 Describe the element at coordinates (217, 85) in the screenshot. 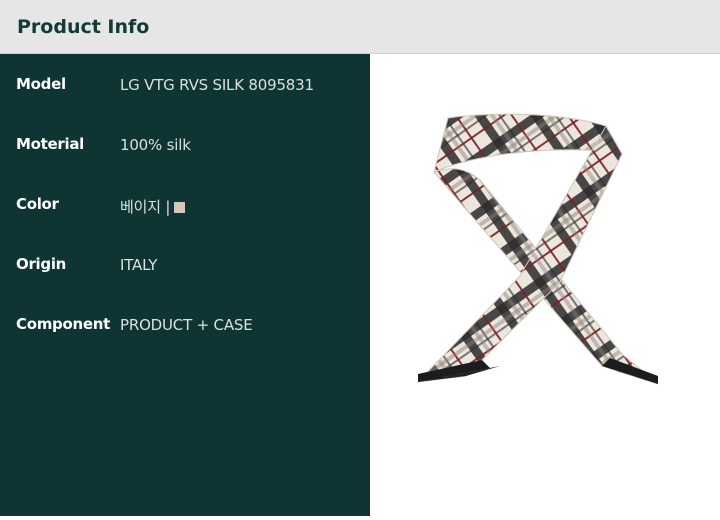

I see `spec-value-model: LG VTG RVS SILK 8095831` at that location.